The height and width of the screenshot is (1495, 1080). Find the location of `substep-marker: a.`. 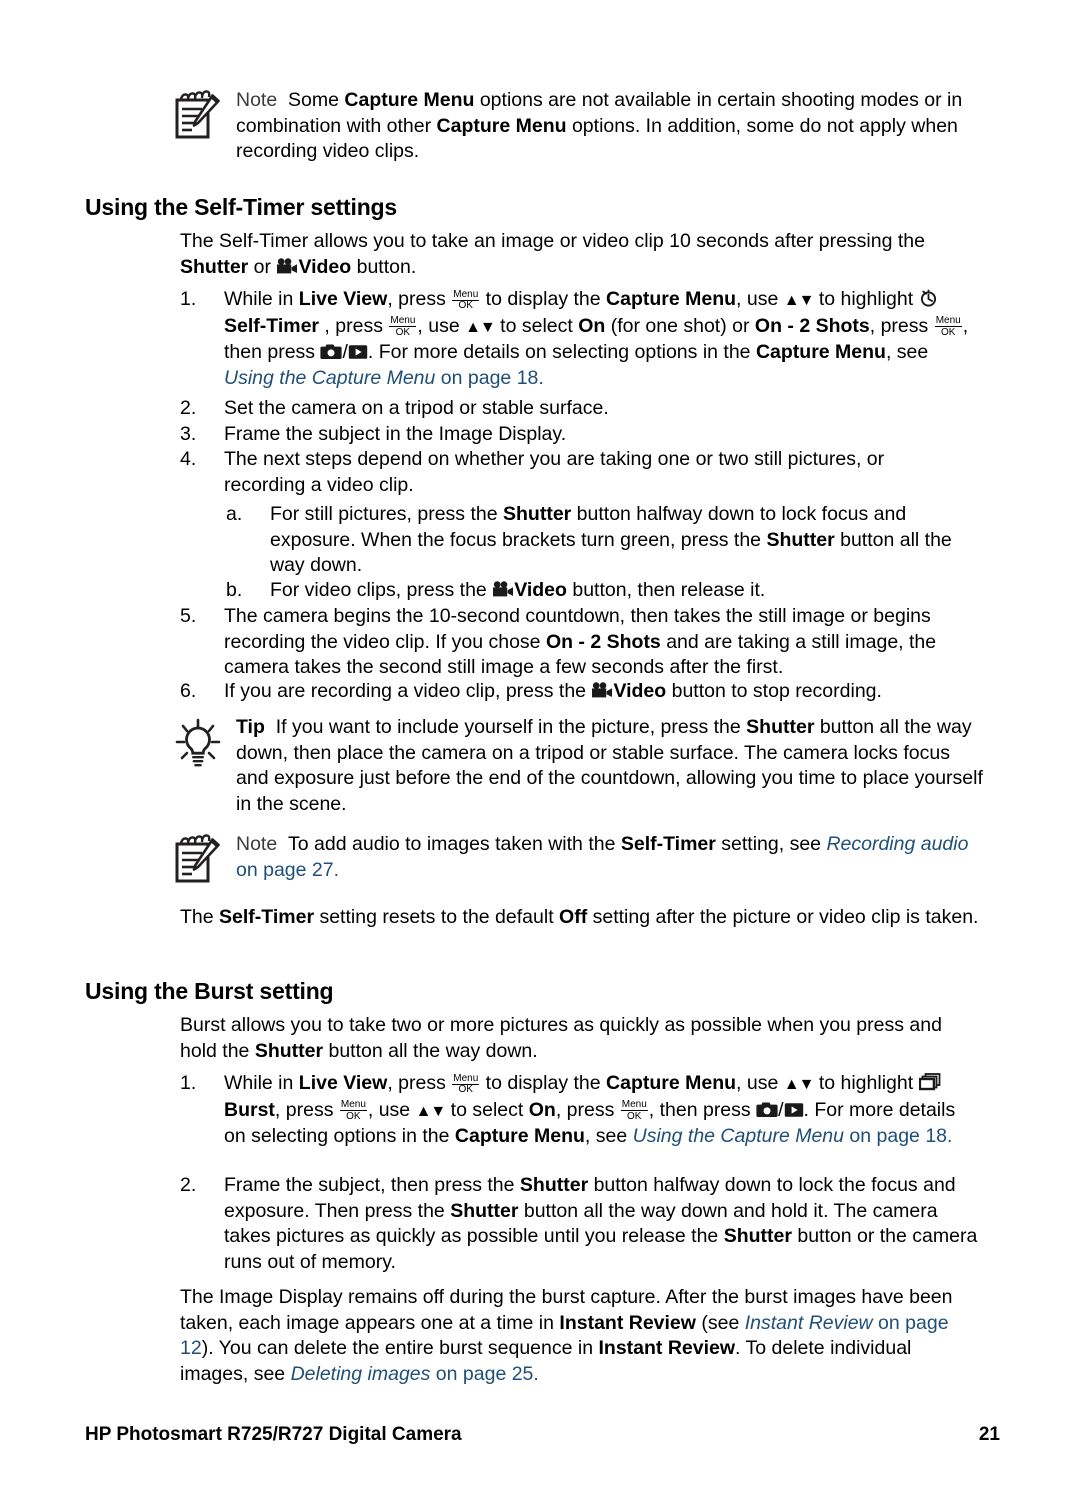

substep-marker: a. is located at coordinates (234, 514).